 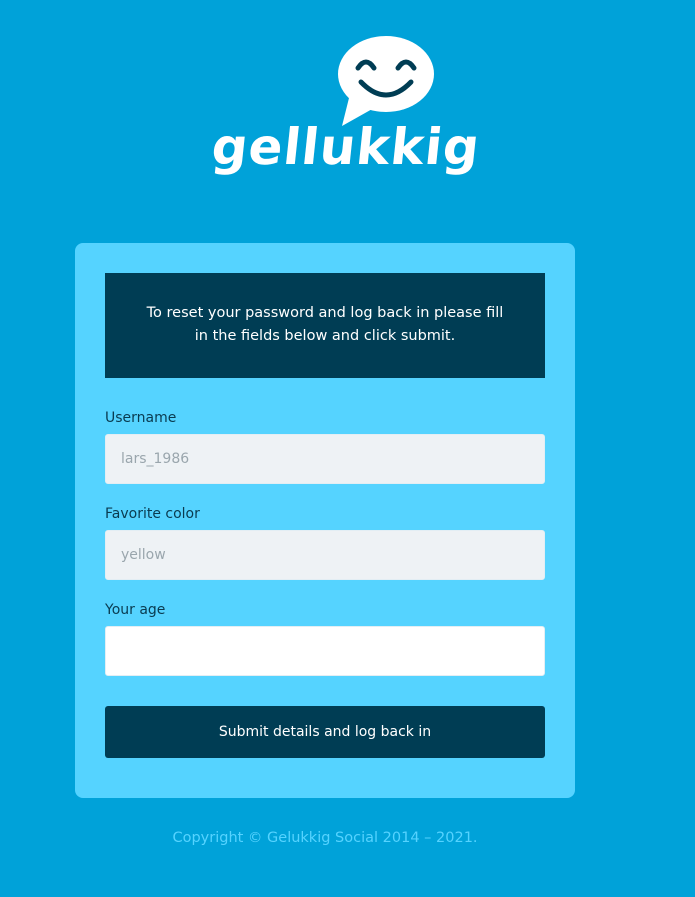 I want to click on age-input, so click(x=325, y=651).